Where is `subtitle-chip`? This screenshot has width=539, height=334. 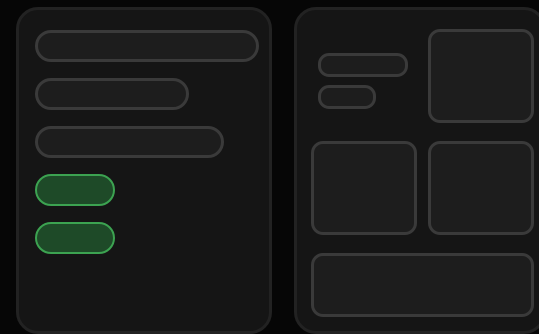 subtitle-chip is located at coordinates (347, 97).